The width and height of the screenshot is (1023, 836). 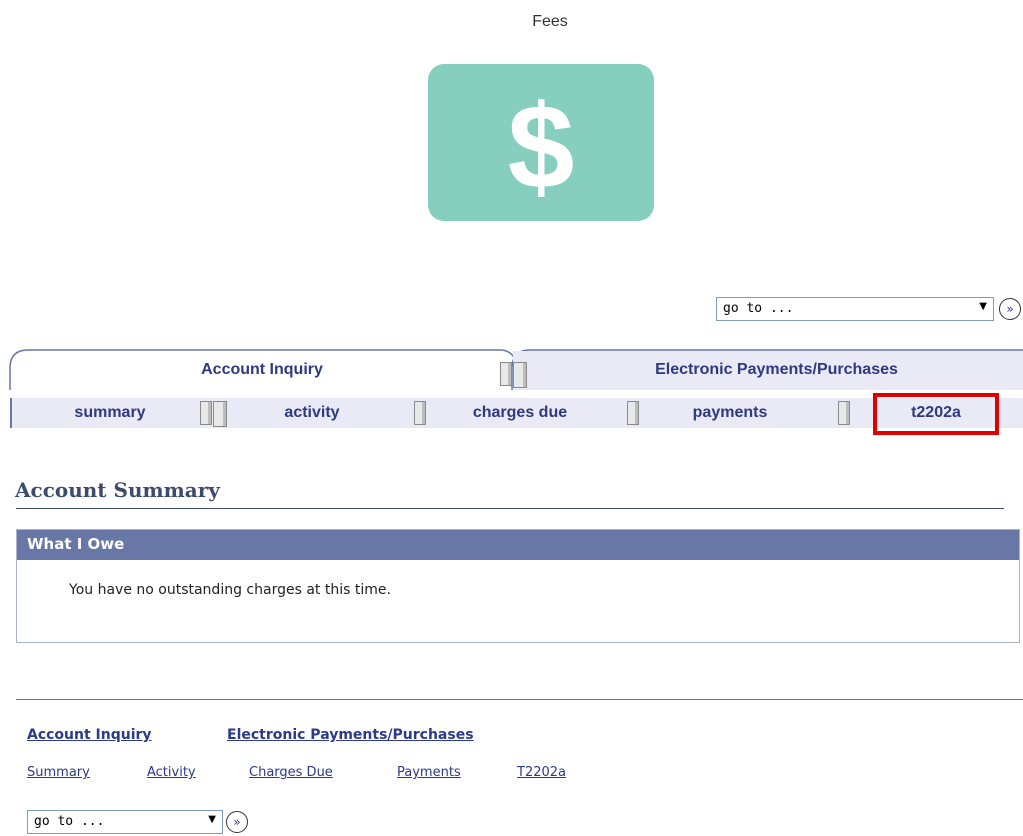 I want to click on footer-divider, so click(x=519, y=699).